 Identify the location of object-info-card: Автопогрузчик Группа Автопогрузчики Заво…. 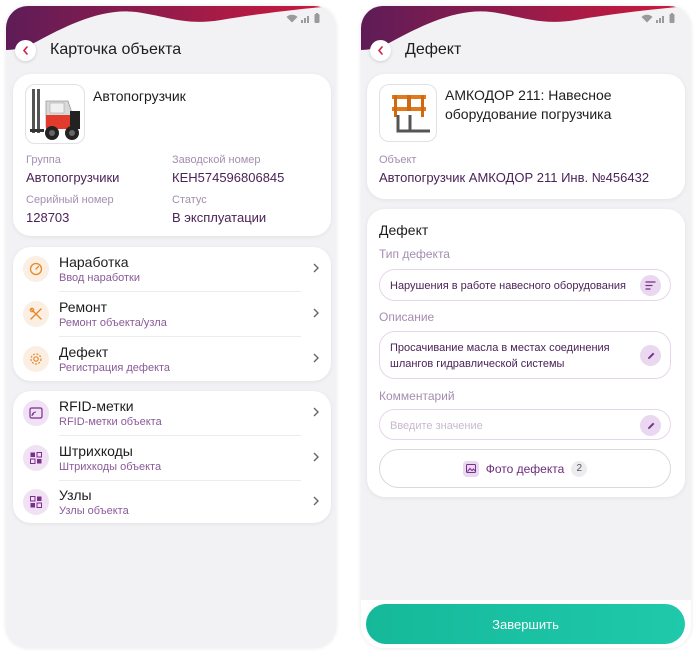
(172, 155).